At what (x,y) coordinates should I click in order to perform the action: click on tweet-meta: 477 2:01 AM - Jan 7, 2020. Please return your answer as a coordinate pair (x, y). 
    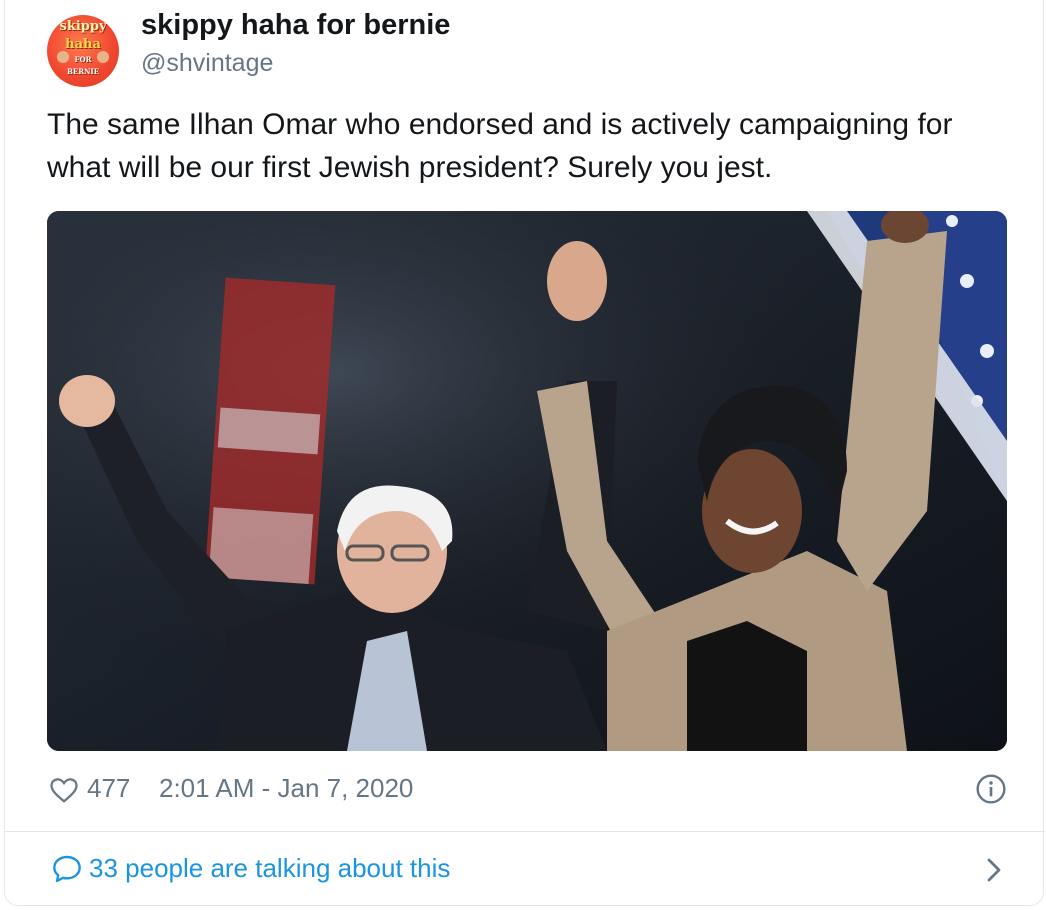
    Looking at the image, I should click on (527, 791).